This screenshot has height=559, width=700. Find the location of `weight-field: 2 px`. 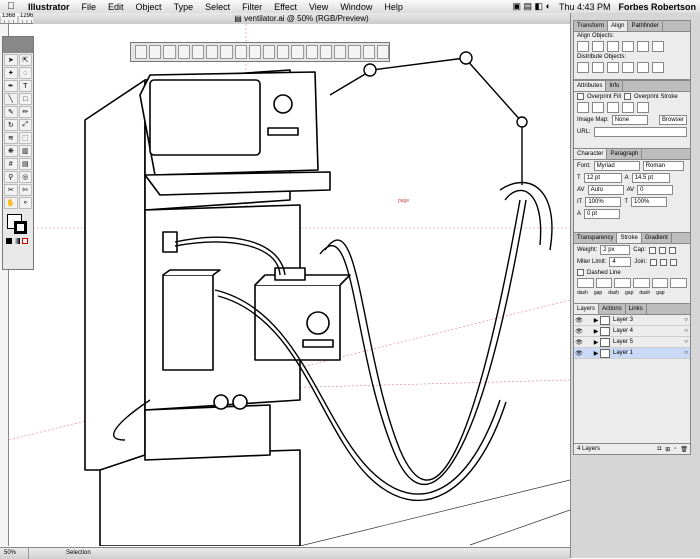

weight-field: 2 px is located at coordinates (615, 250).